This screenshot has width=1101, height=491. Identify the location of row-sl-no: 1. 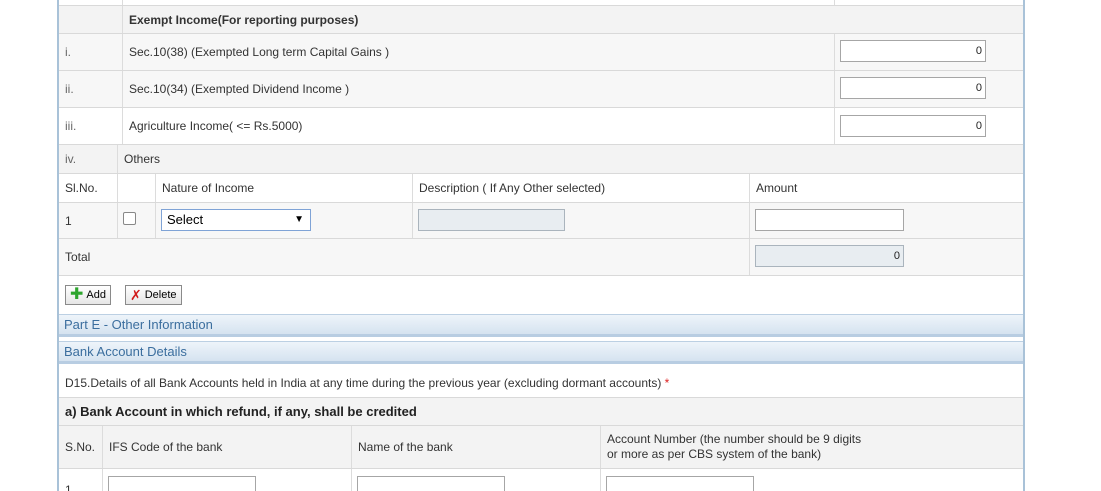
(68, 220).